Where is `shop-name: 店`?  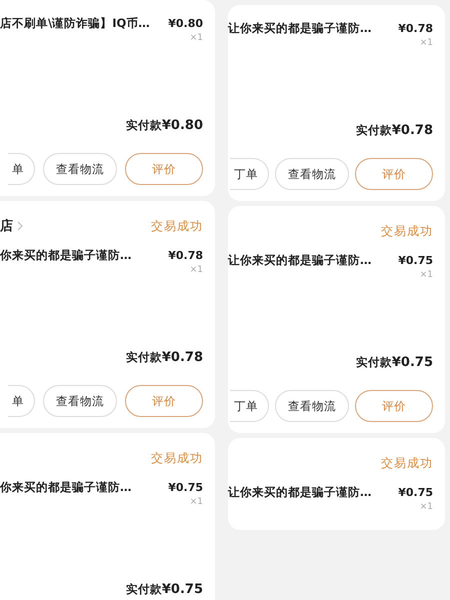 shop-name: 店 is located at coordinates (6, 226).